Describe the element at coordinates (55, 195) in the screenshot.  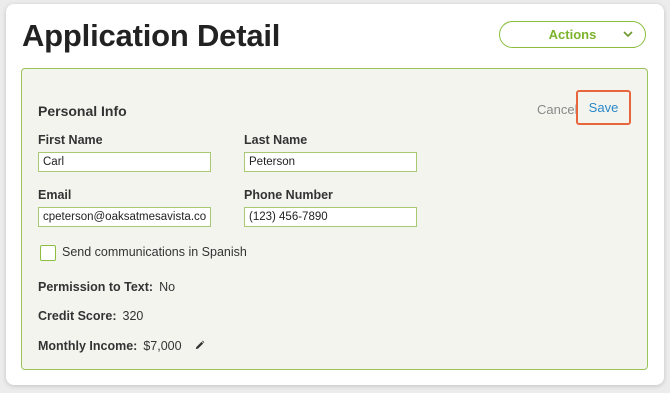
I see `email-label: Email` at that location.